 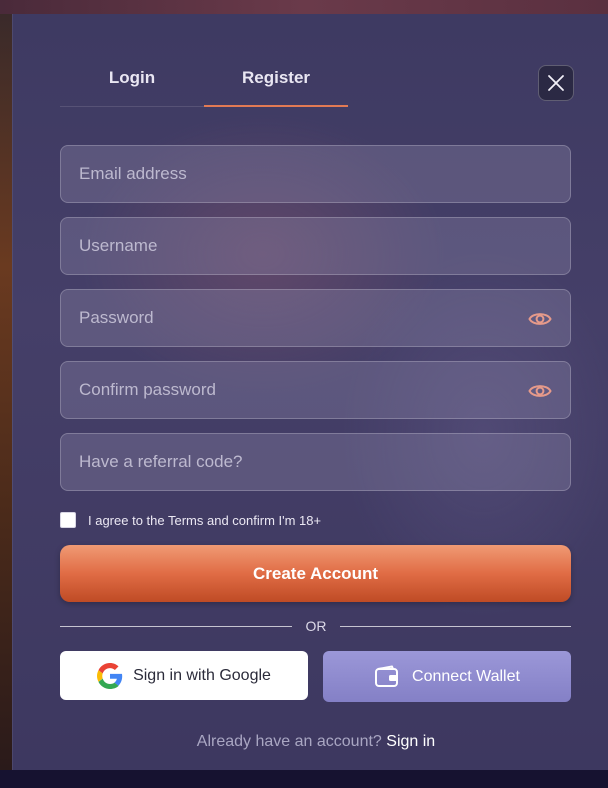 I want to click on auth-tabs: Login Register, so click(x=204, y=83).